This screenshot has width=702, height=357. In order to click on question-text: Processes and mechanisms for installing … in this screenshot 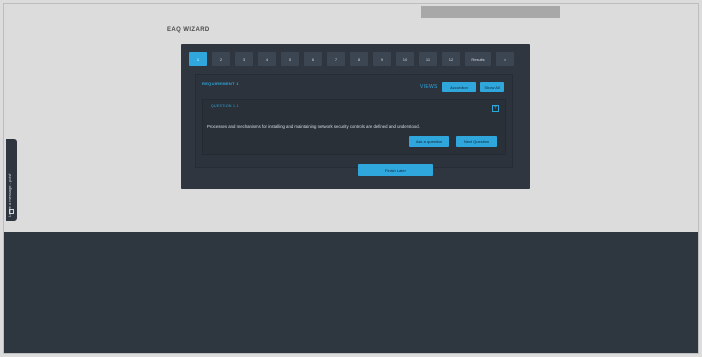, I will do `click(313, 126)`.